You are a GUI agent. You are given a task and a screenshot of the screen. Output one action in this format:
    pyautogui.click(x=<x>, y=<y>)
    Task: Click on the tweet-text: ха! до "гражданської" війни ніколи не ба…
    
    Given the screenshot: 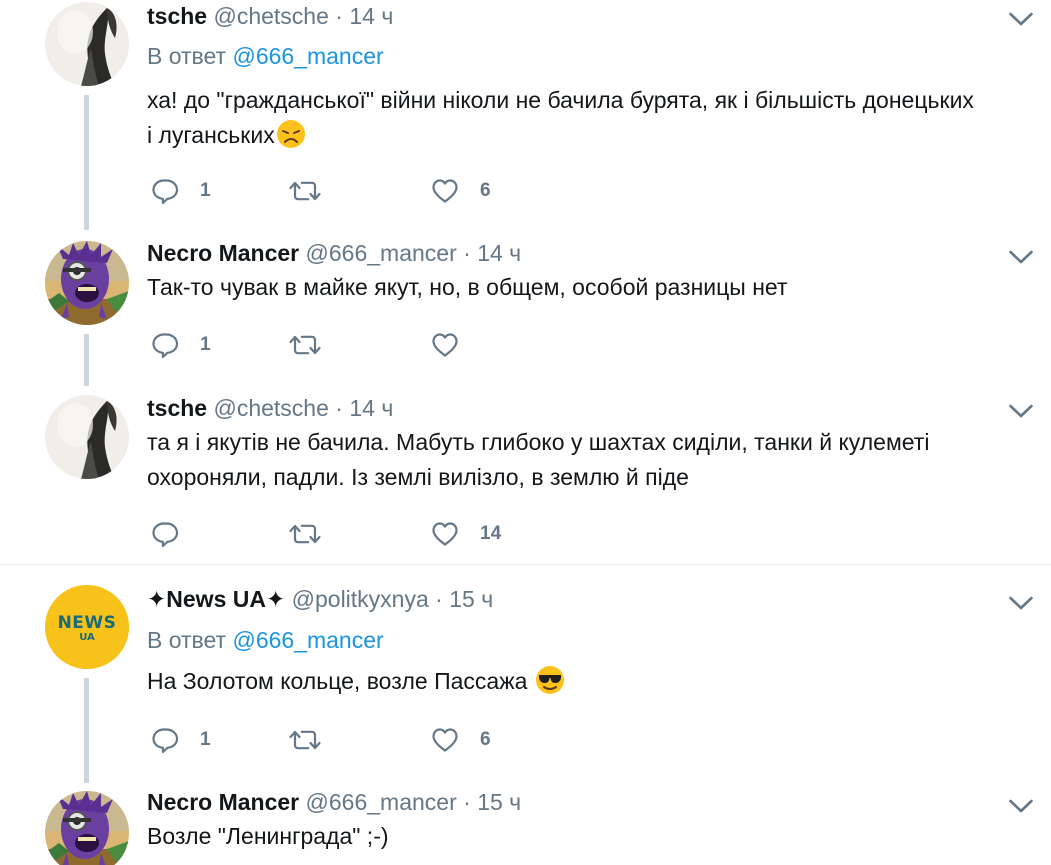 What is the action you would take?
    pyautogui.click(x=560, y=118)
    